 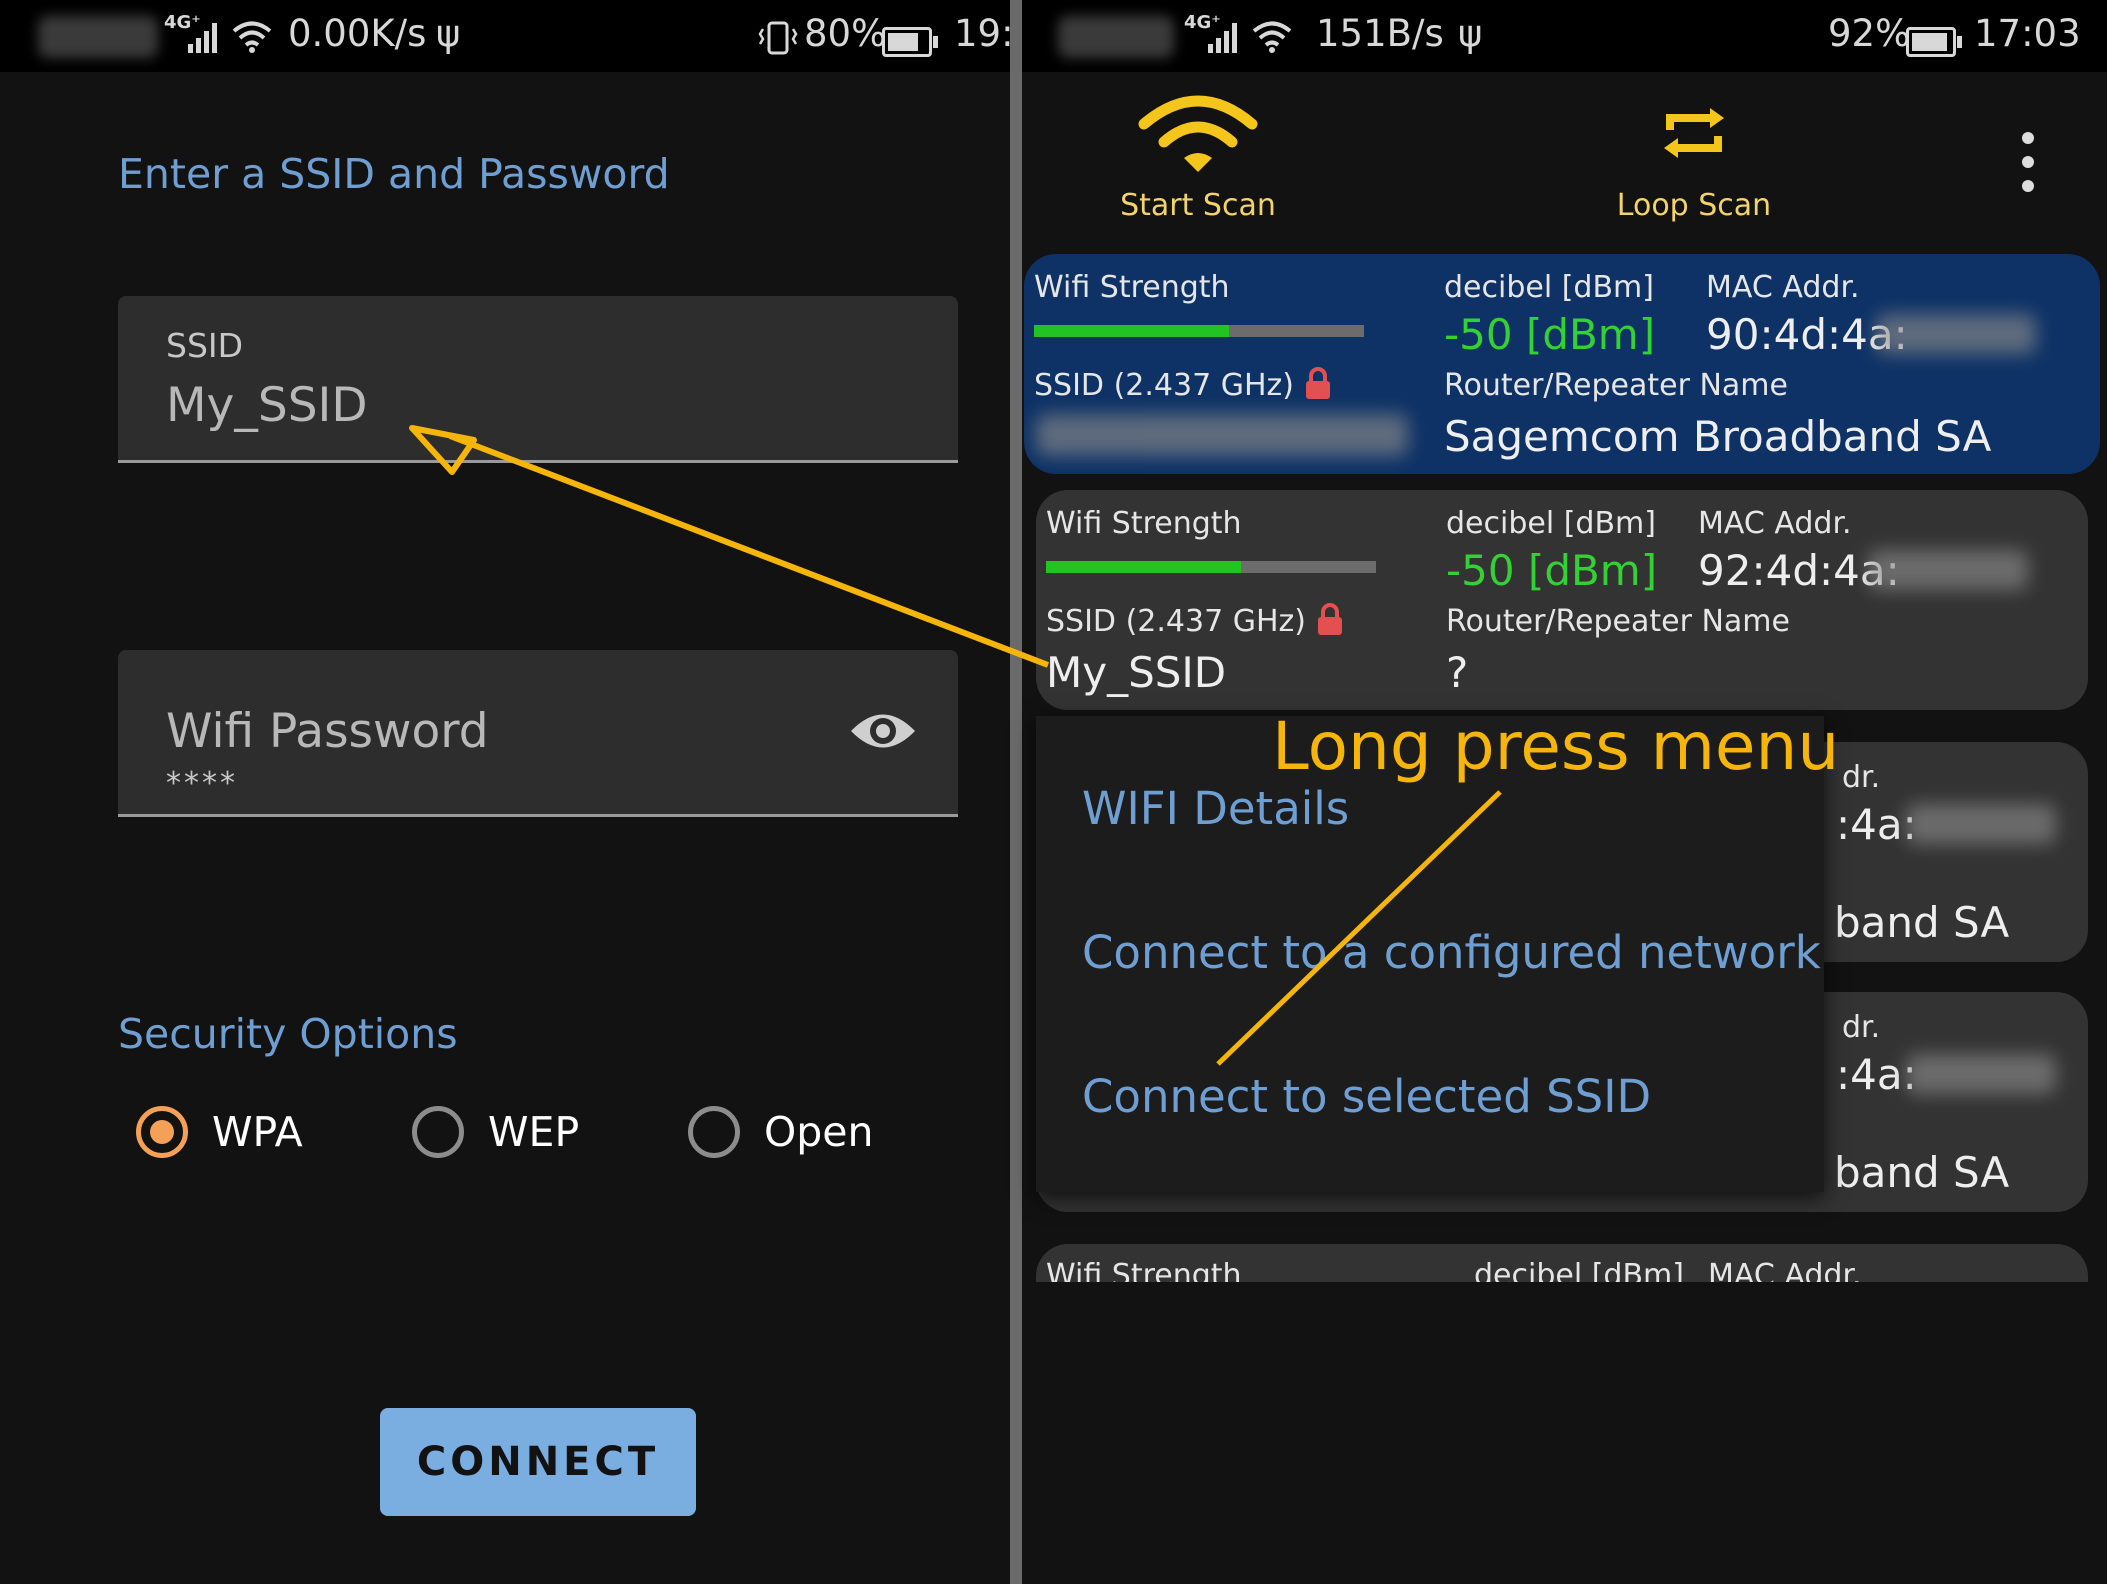 What do you see at coordinates (778, 38) in the screenshot?
I see `vibrate-icon` at bounding box center [778, 38].